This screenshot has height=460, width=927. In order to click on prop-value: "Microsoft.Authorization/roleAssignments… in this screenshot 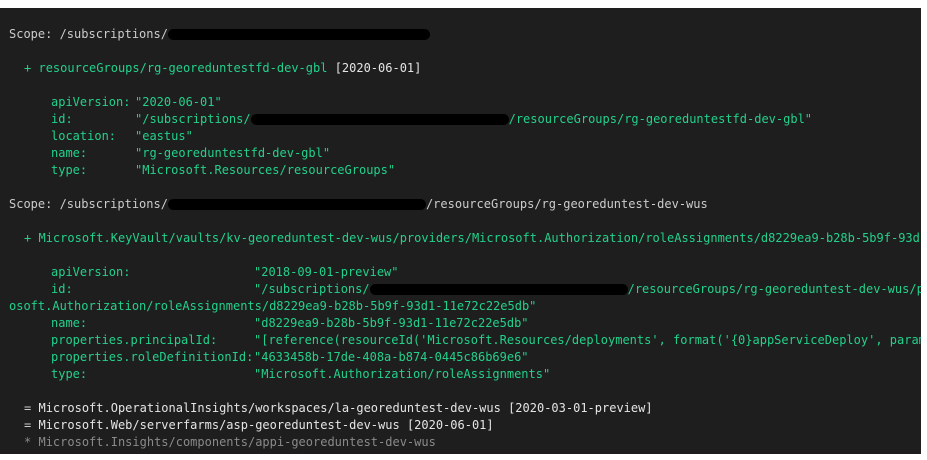, I will do `click(402, 374)`.